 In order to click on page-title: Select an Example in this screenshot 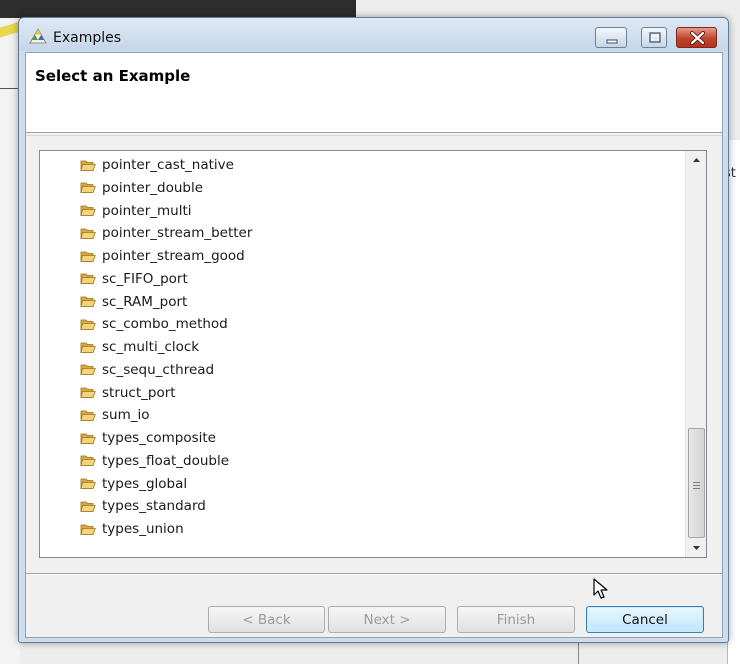, I will do `click(113, 76)`.